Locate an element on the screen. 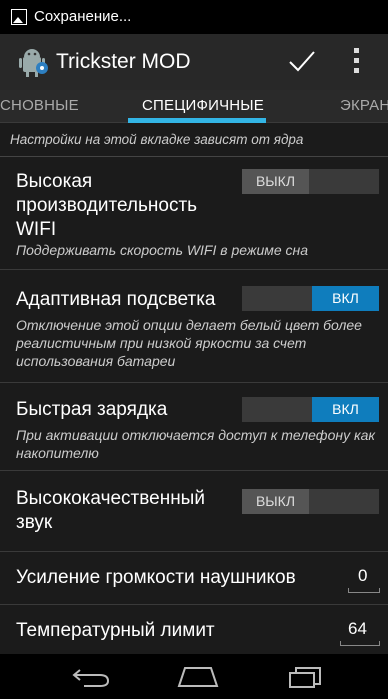 The width and height of the screenshot is (388, 699). action-bar: Trickster MOD is located at coordinates (194, 62).